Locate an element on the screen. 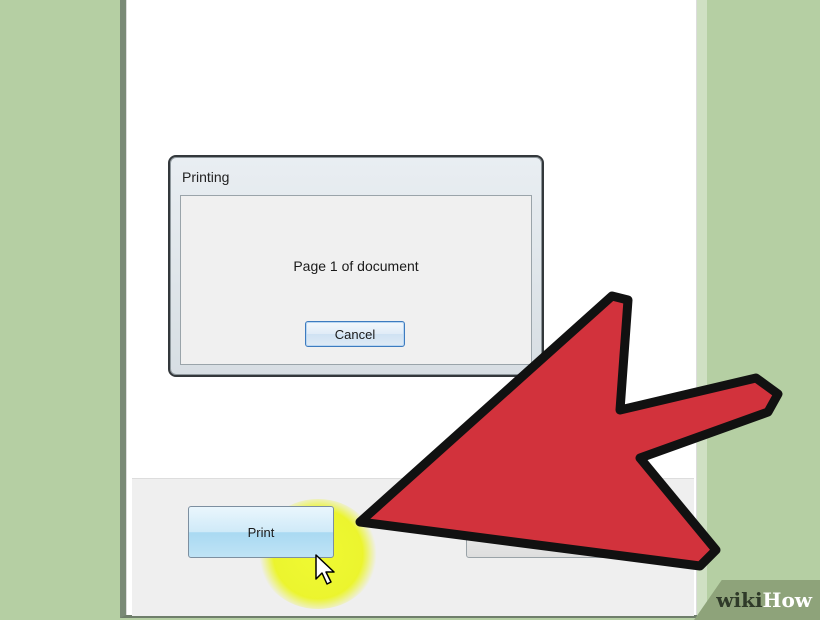 This screenshot has width=820, height=620. mouse-pointer-icon is located at coordinates (325, 569).